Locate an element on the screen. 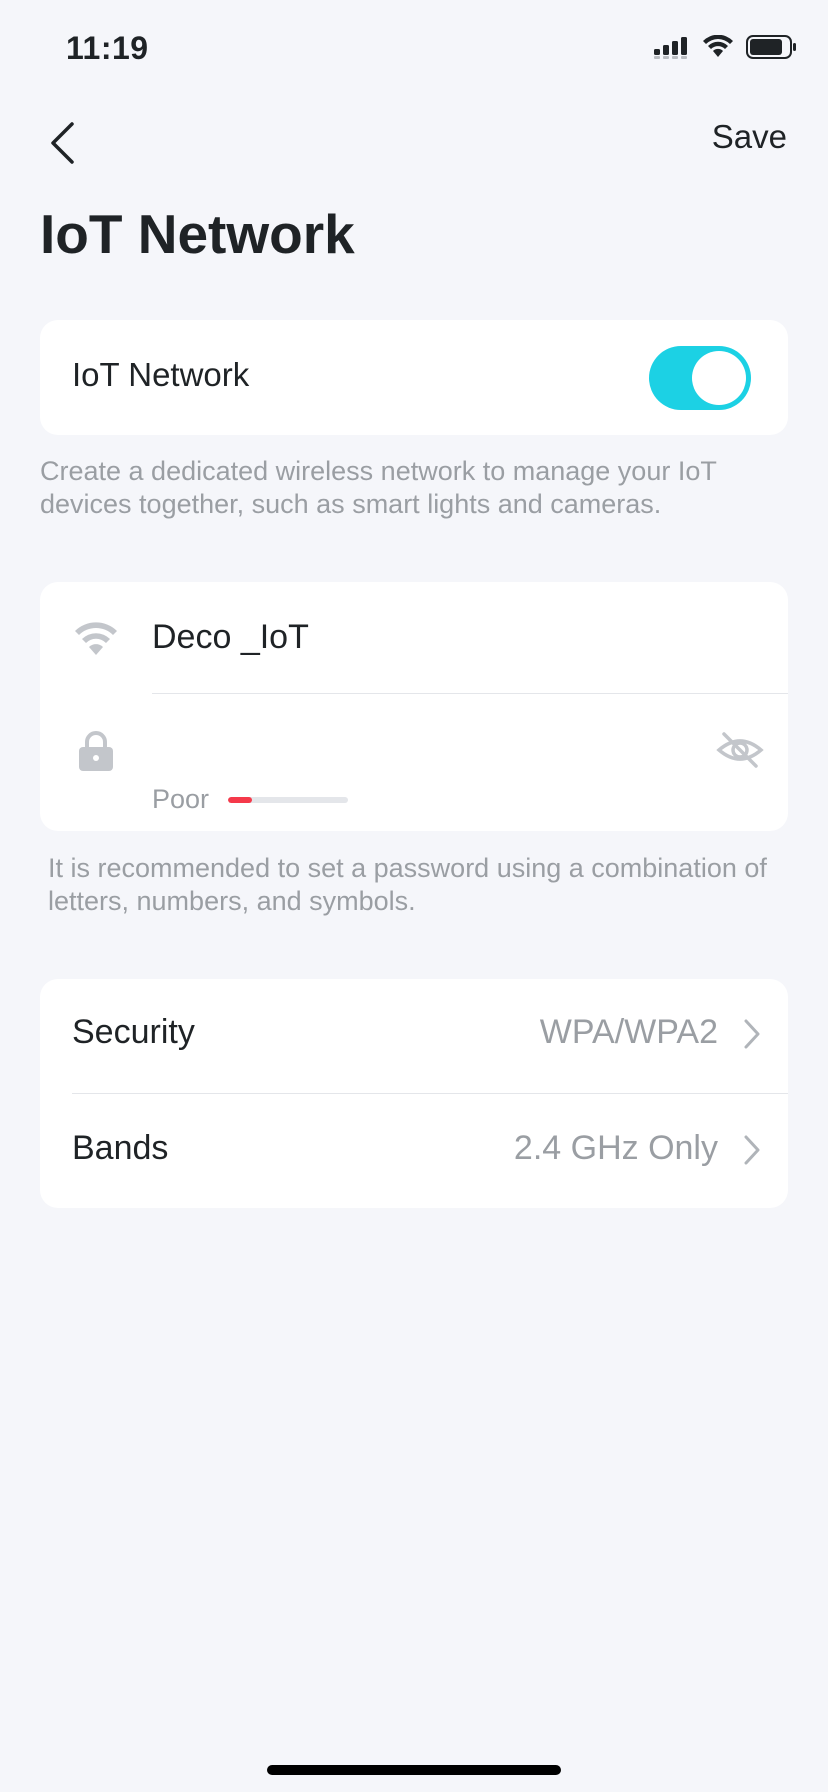 The height and width of the screenshot is (1792, 828). password-strength-label: Poor is located at coordinates (181, 799).